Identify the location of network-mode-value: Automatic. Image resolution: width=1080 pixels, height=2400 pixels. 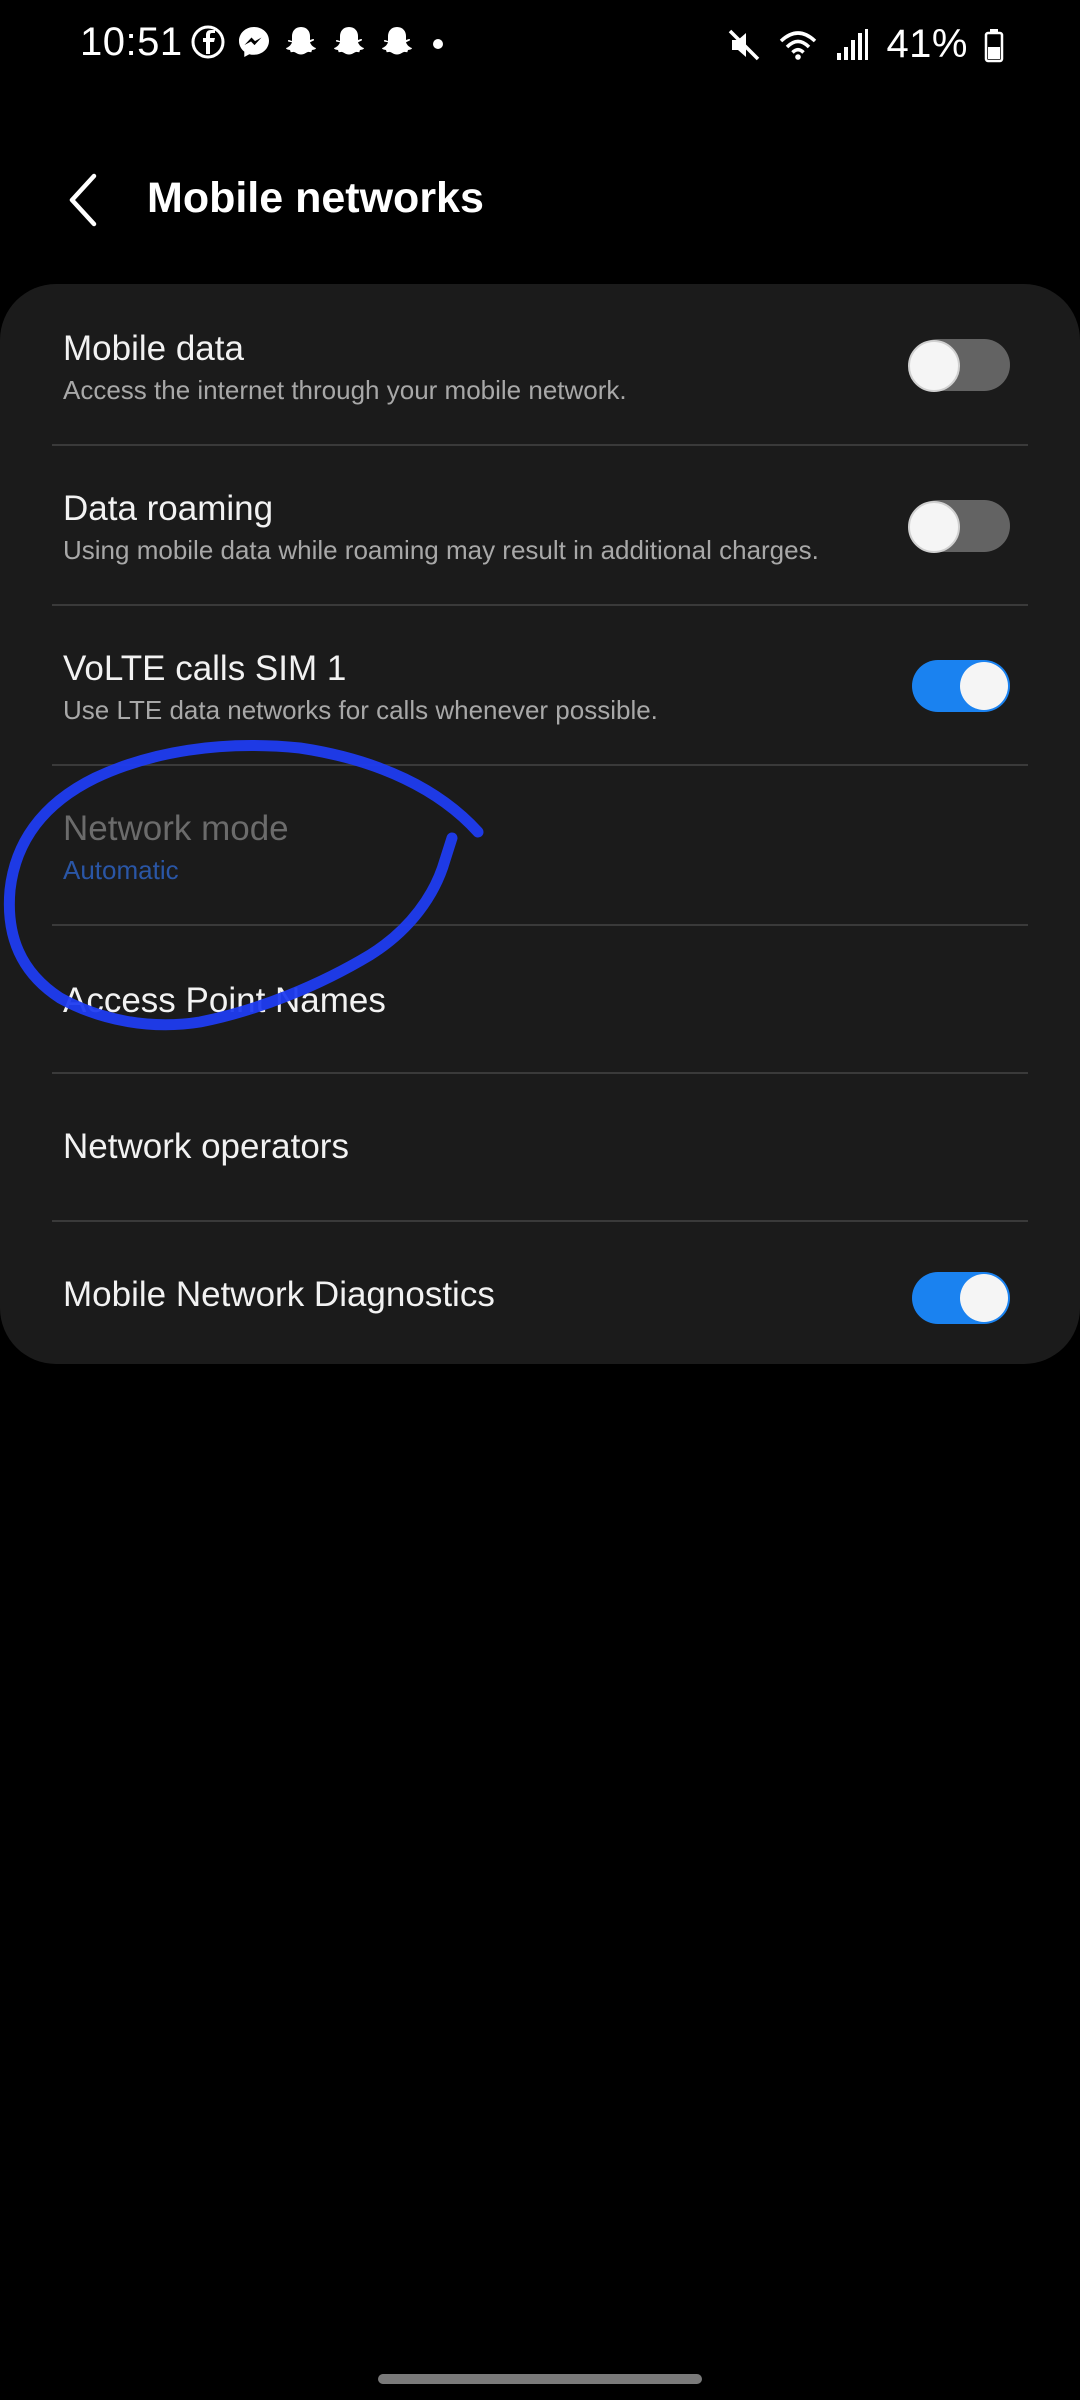
(121, 870).